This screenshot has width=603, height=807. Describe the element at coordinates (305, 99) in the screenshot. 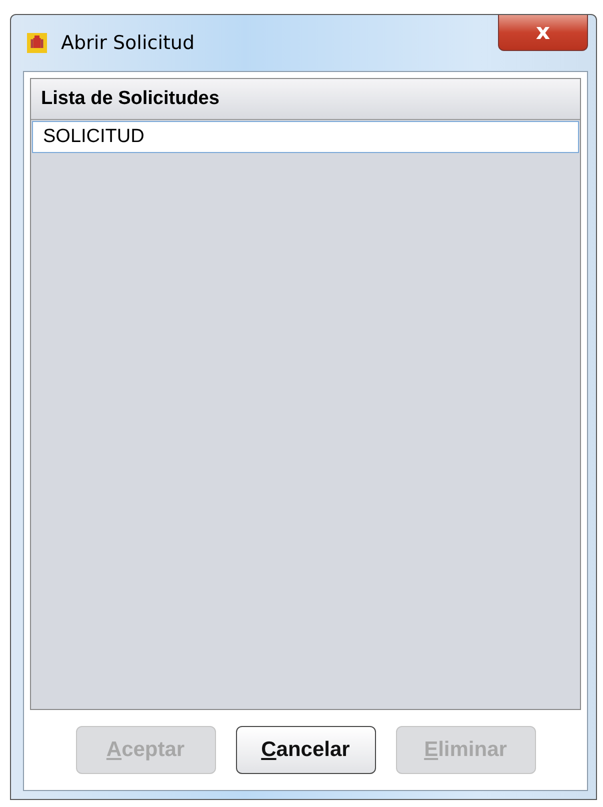

I see `list-header: Lista de Solicitudes` at that location.